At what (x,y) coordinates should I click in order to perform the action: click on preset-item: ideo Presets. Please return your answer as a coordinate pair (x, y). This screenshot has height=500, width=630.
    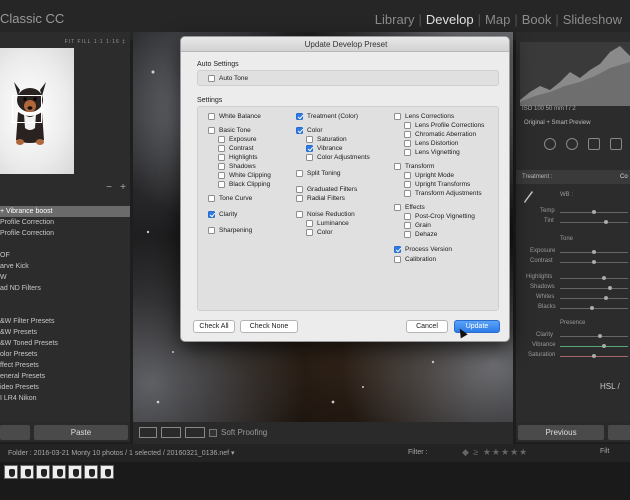
    Looking at the image, I should click on (65, 387).